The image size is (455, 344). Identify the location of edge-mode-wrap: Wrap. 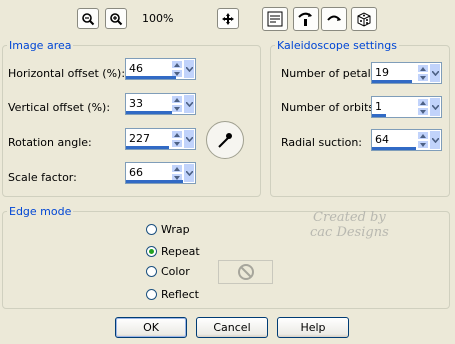
(168, 229).